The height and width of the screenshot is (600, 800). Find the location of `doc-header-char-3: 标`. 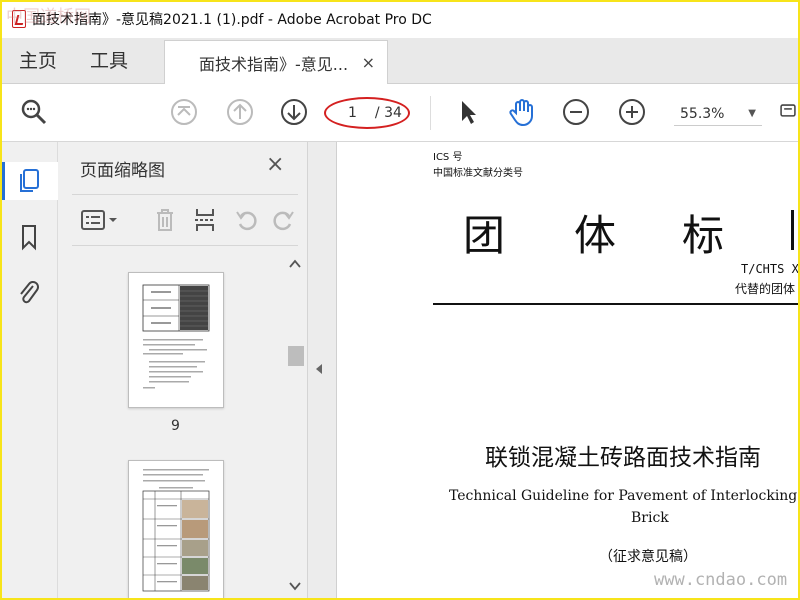

doc-header-char-3: 标 is located at coordinates (703, 235).